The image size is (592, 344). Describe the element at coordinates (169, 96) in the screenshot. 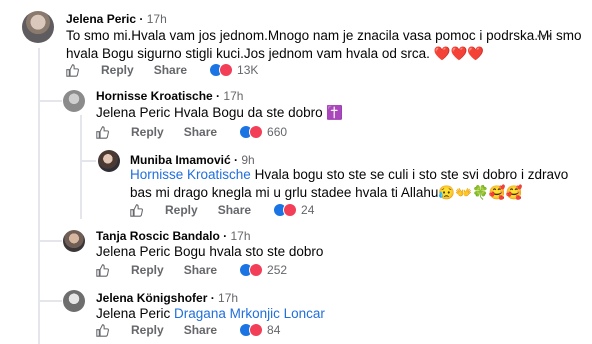

I see `comment-author: Hornisse Kroatische · 17h` at that location.